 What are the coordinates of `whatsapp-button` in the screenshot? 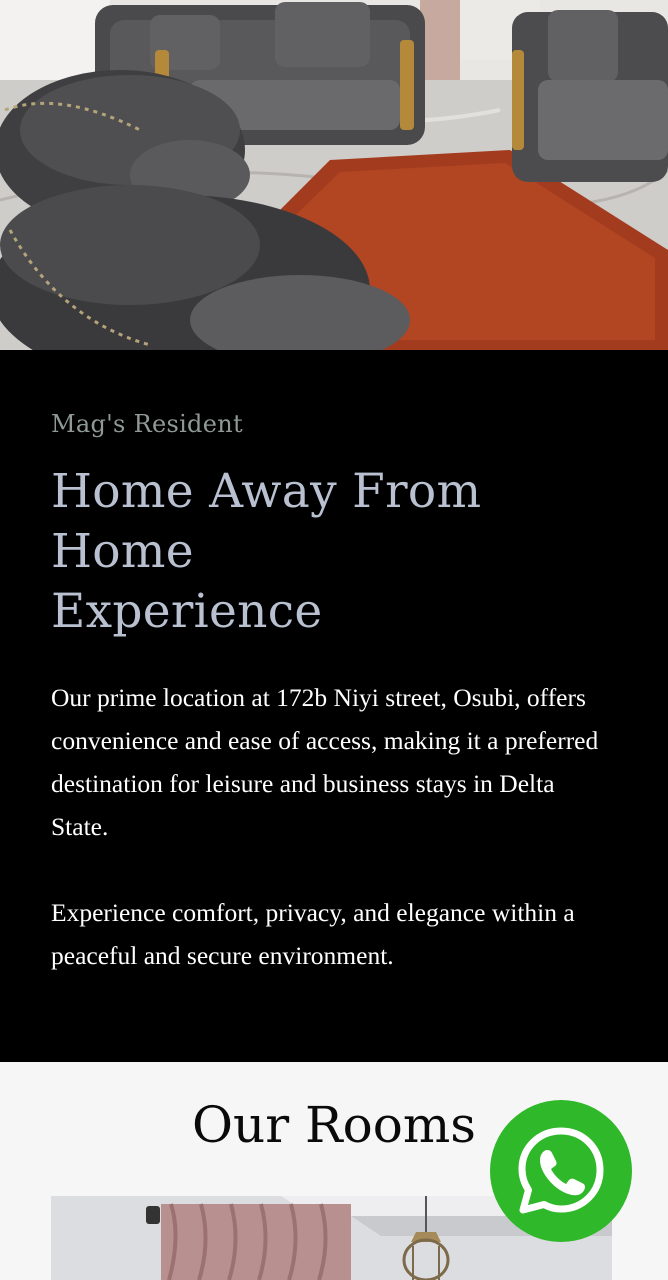 It's located at (561, 1171).